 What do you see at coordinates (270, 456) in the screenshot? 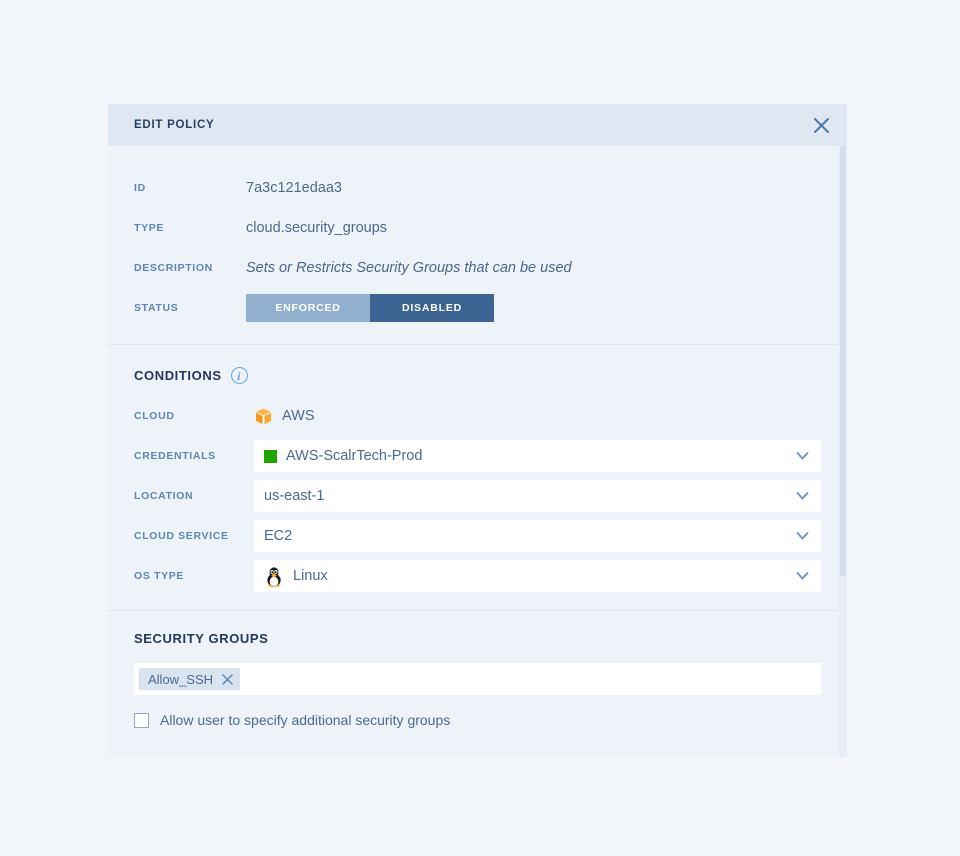
I see `green-status-square-icon` at bounding box center [270, 456].